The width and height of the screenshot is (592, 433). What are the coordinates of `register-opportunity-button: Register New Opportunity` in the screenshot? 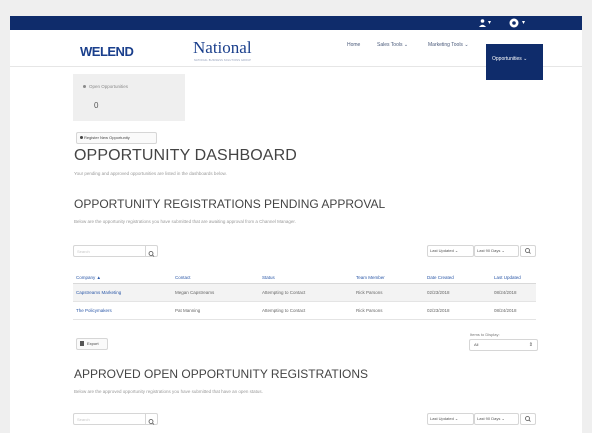 It's located at (116, 138).